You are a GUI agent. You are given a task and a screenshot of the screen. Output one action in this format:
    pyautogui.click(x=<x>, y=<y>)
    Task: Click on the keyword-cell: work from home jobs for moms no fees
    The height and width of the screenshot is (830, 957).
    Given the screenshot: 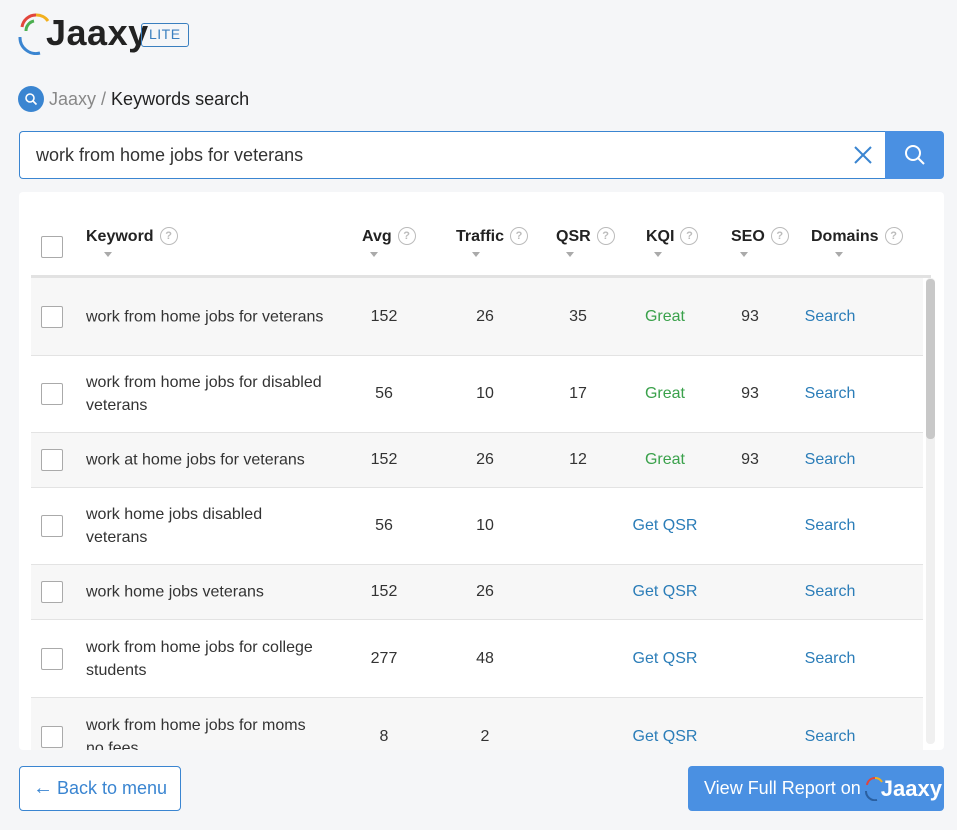 What is the action you would take?
    pyautogui.click(x=196, y=733)
    